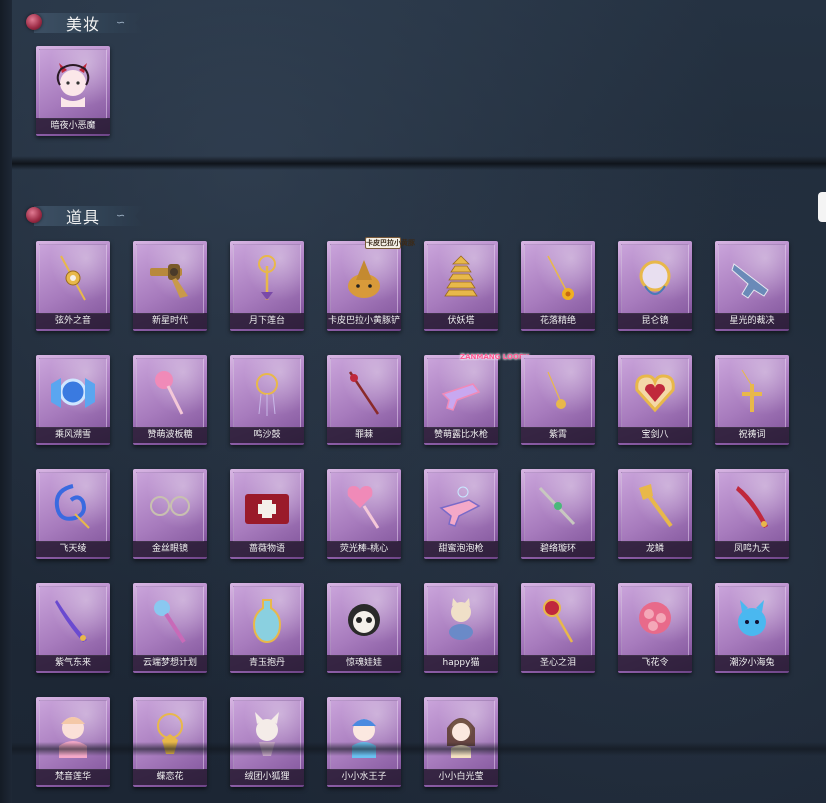 The height and width of the screenshot is (803, 826). I want to click on item-label: 绒团小狐狸, so click(267, 777).